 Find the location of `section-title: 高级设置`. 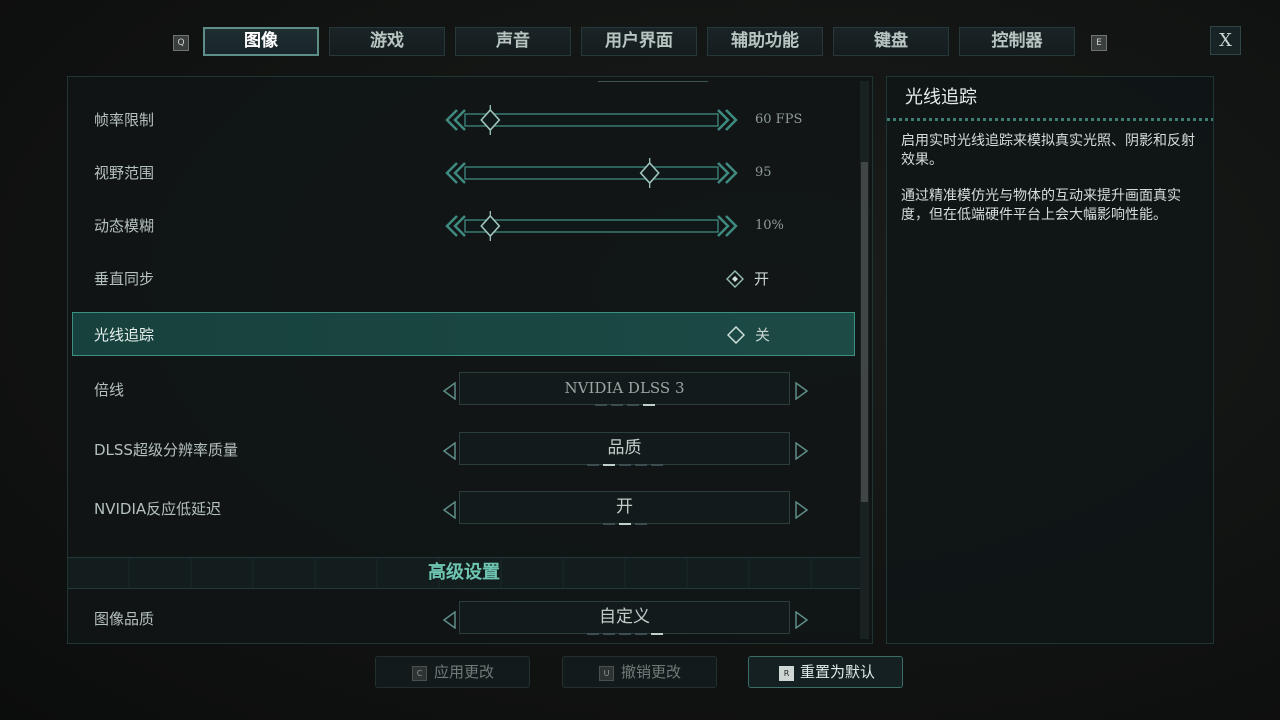

section-title: 高级设置 is located at coordinates (464, 572).